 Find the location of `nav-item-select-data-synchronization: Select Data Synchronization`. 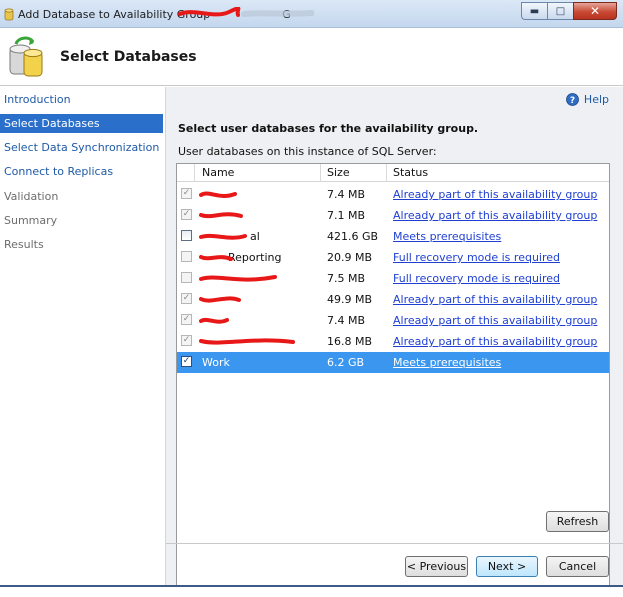

nav-item-select-data-synchronization: Select Data Synchronization is located at coordinates (81, 147).